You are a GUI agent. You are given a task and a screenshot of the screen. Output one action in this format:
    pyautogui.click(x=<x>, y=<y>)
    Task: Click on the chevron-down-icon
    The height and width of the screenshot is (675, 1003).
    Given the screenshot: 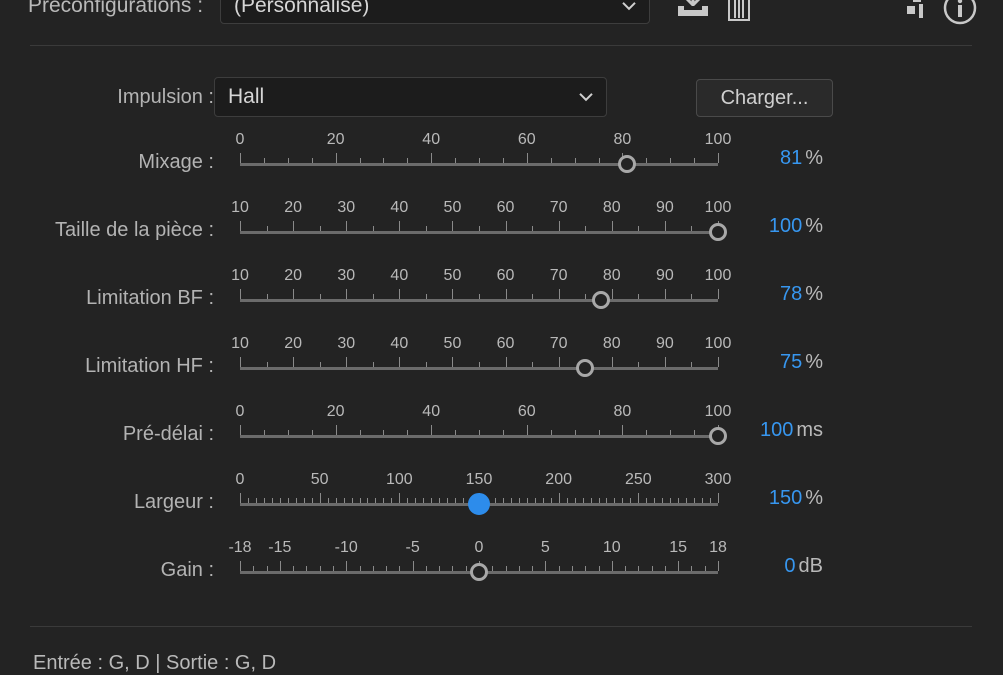 What is the action you would take?
    pyautogui.click(x=629, y=8)
    